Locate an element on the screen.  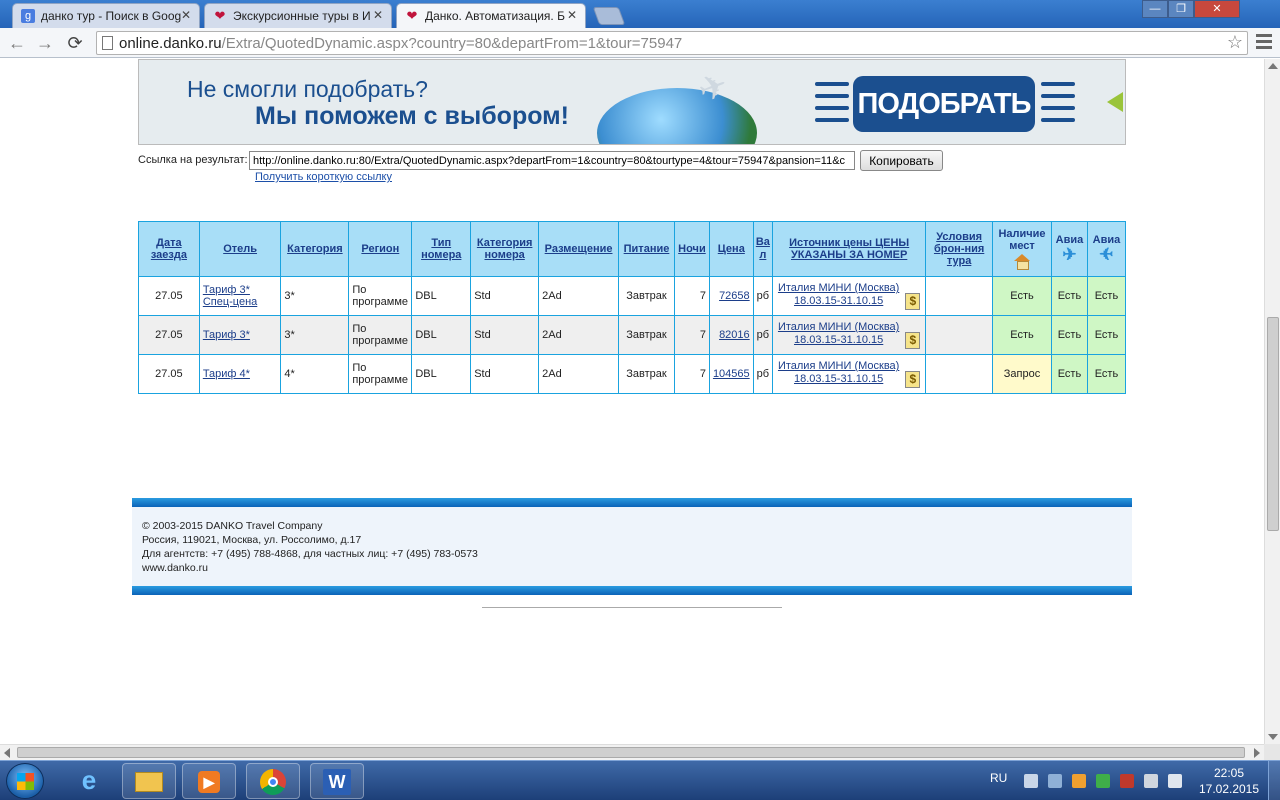
price-link: 72658 is located at coordinates (734, 296).